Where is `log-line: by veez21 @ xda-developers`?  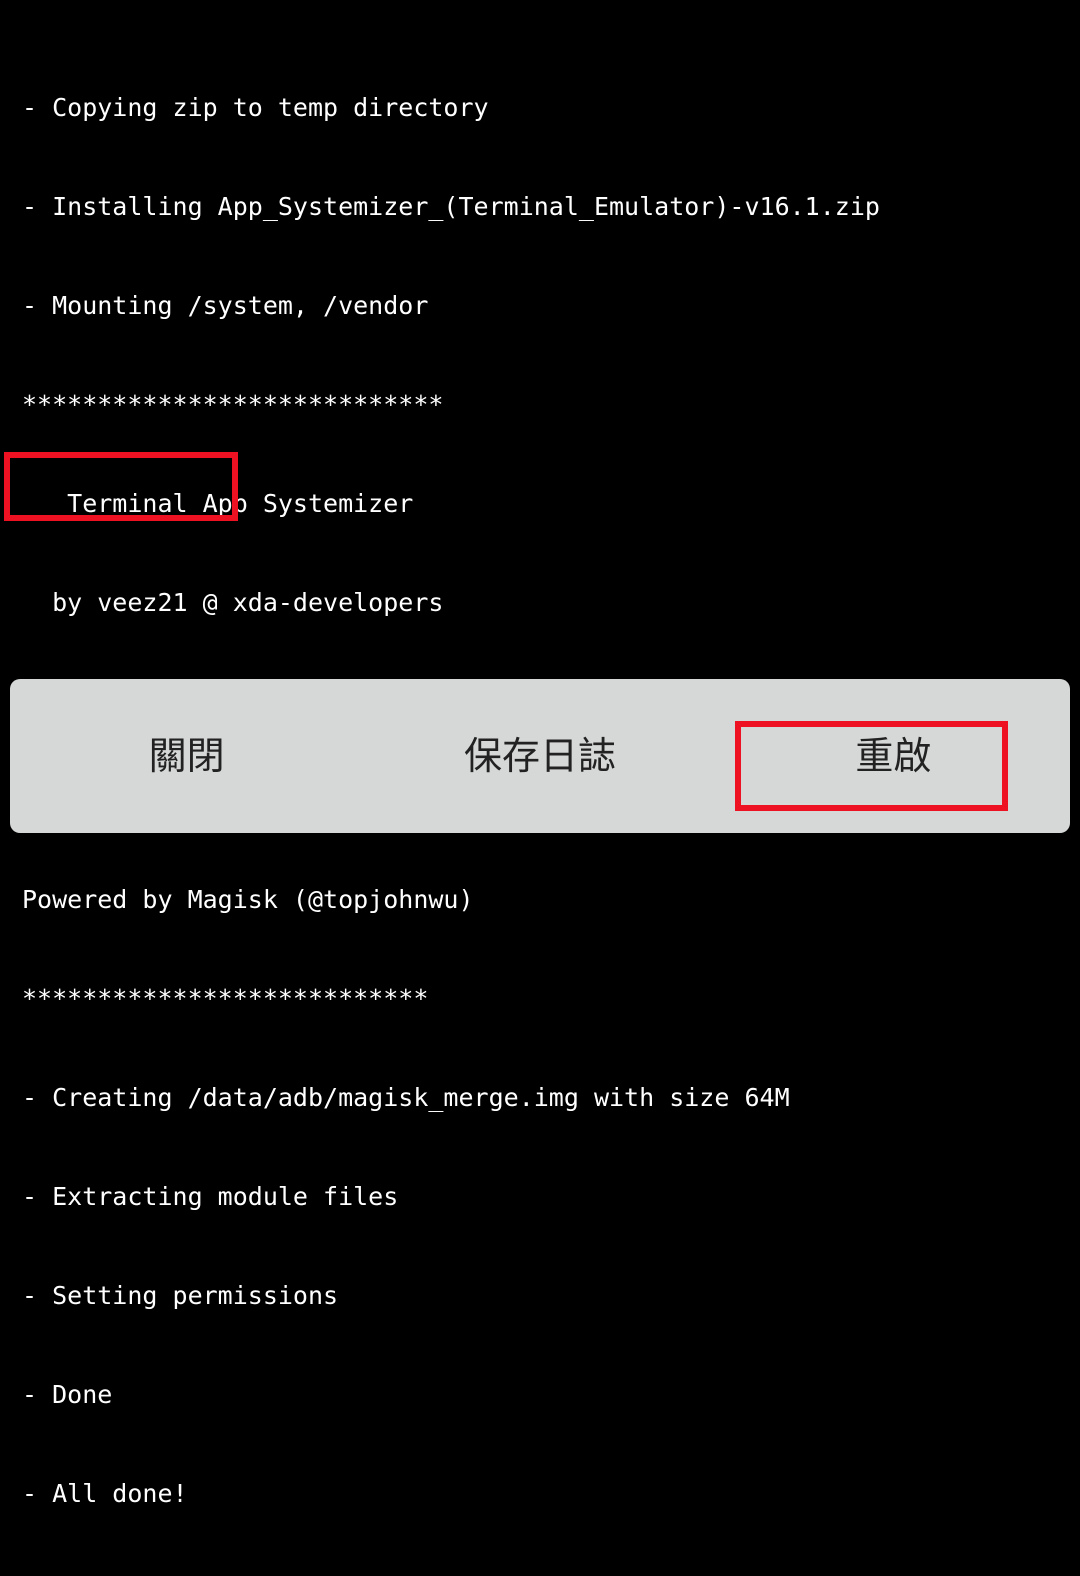 log-line: by veez21 @ xda-developers is located at coordinates (233, 602).